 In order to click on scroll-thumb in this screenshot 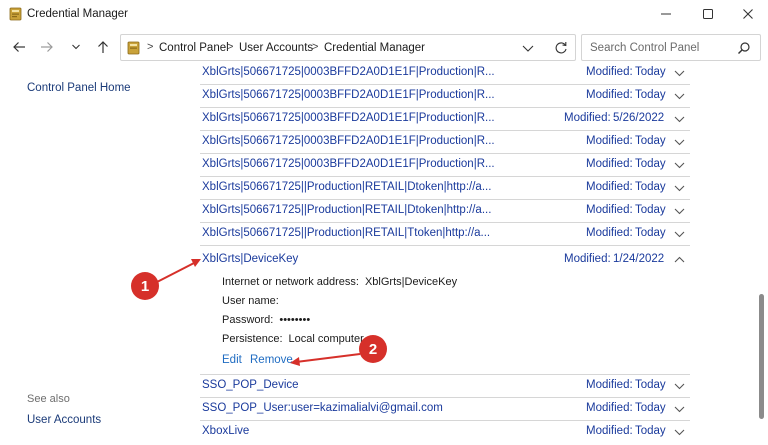, I will do `click(761, 356)`.